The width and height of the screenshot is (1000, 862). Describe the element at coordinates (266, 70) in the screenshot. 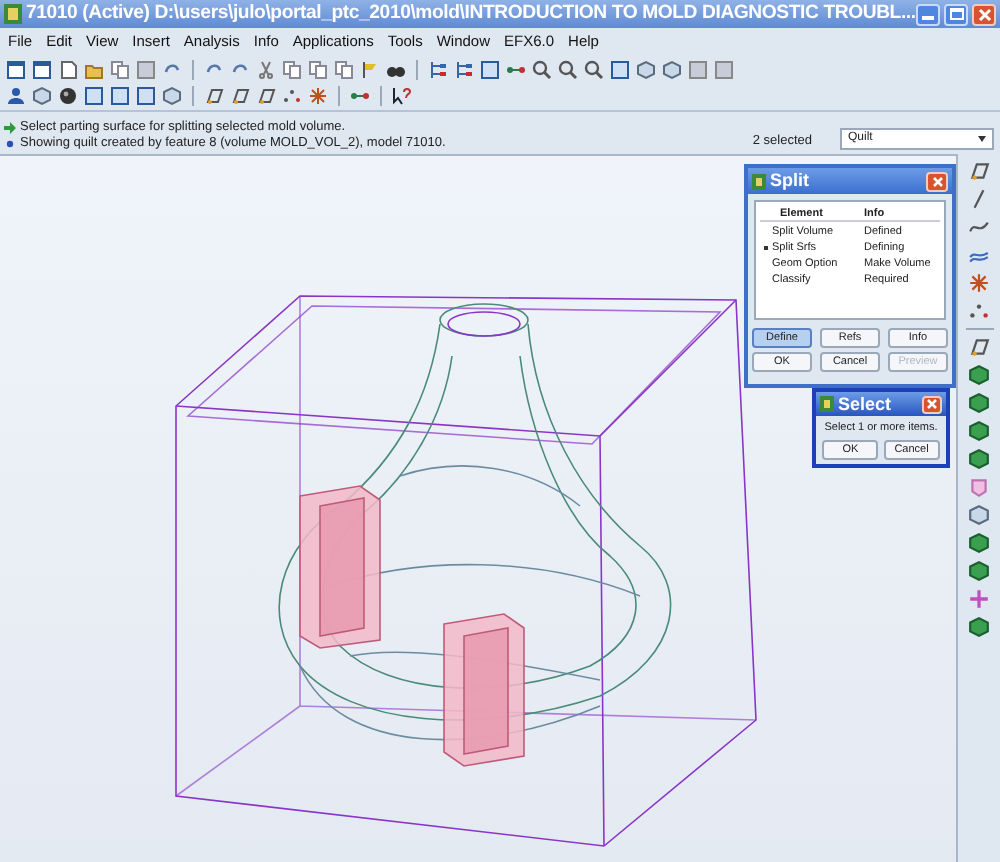

I see `scissors-icon` at that location.